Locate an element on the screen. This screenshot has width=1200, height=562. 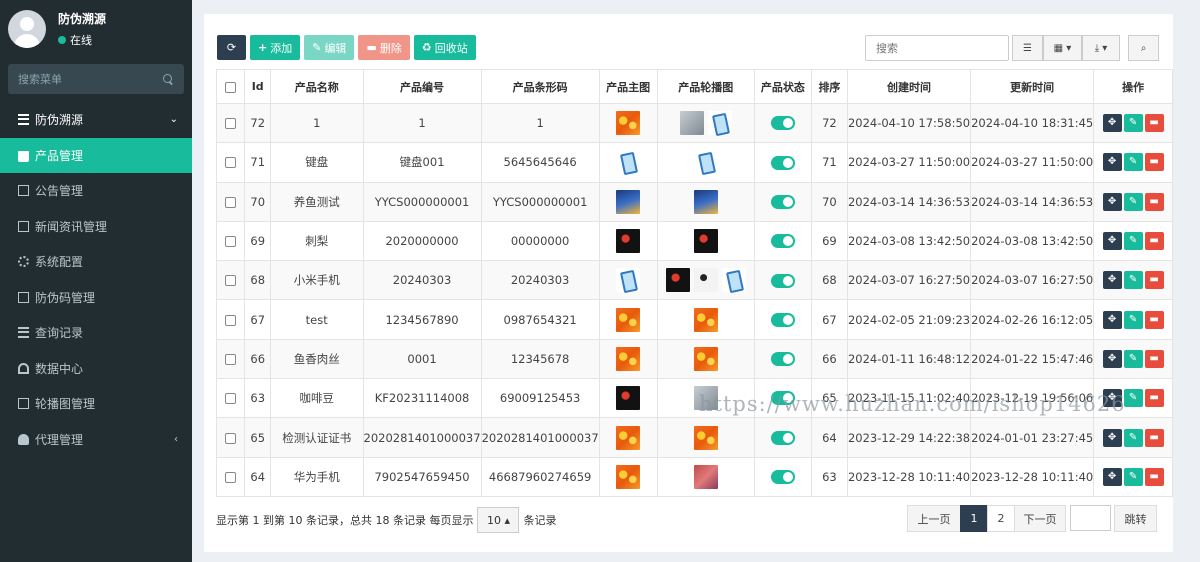
export-dropdown-button: ⤓ ▾ is located at coordinates (1101, 48).